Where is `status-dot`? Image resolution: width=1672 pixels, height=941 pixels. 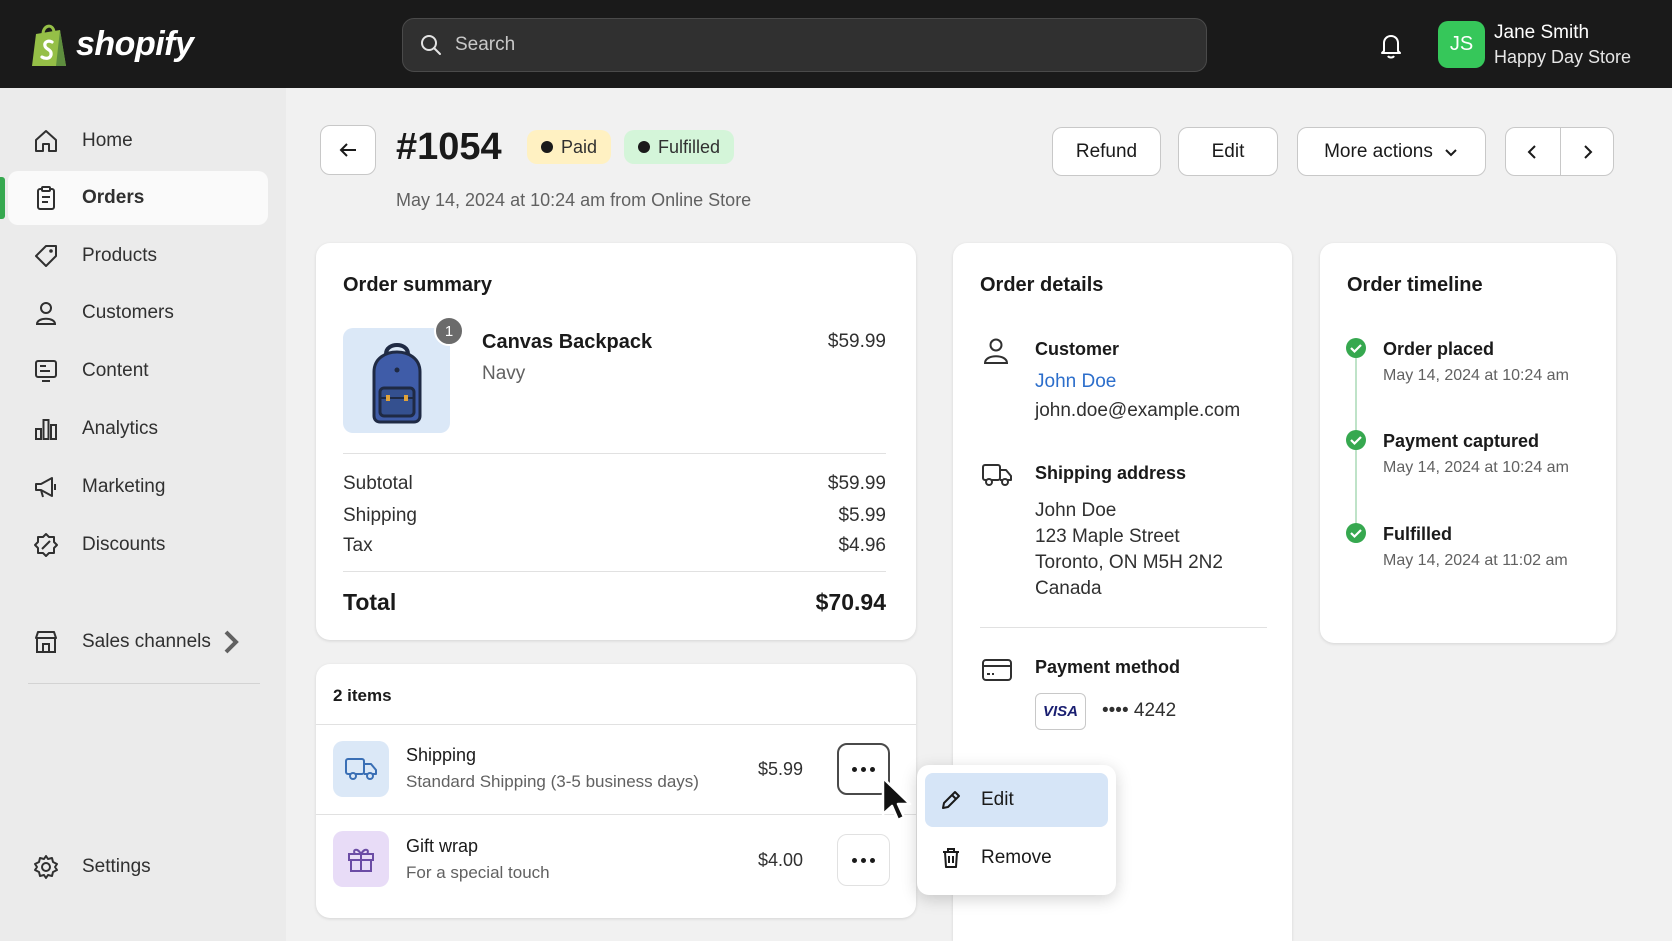 status-dot is located at coordinates (547, 147).